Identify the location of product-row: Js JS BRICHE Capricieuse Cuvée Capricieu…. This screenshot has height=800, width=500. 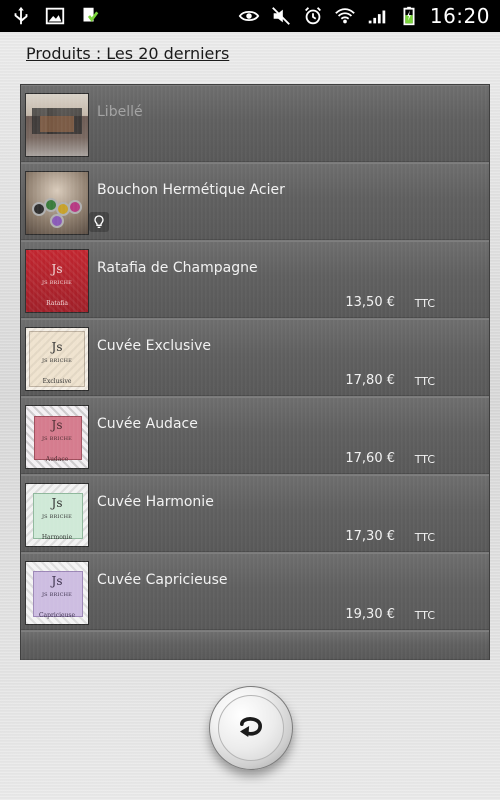
(255, 591).